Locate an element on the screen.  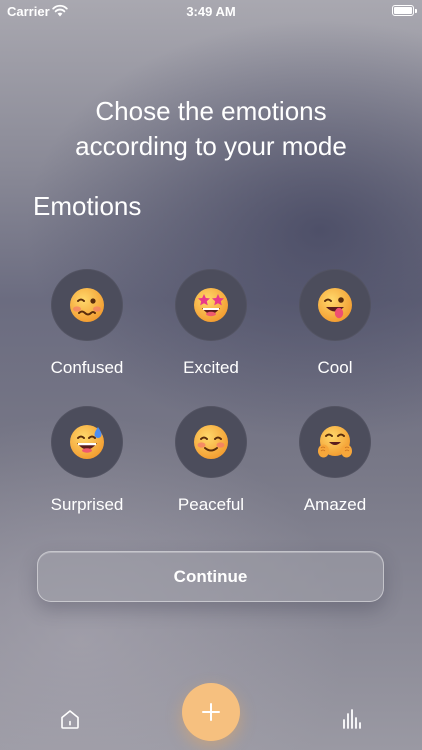
status-time: 3:49 AM is located at coordinates (211, 11).